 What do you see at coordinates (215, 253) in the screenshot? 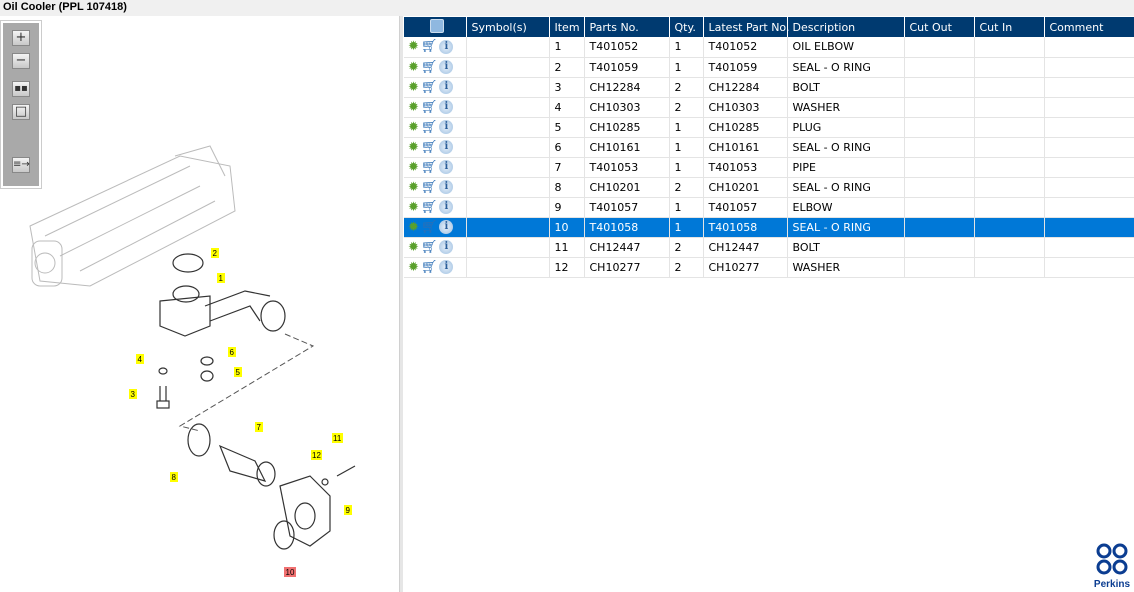
I see `svg-text: 2` at bounding box center [215, 253].